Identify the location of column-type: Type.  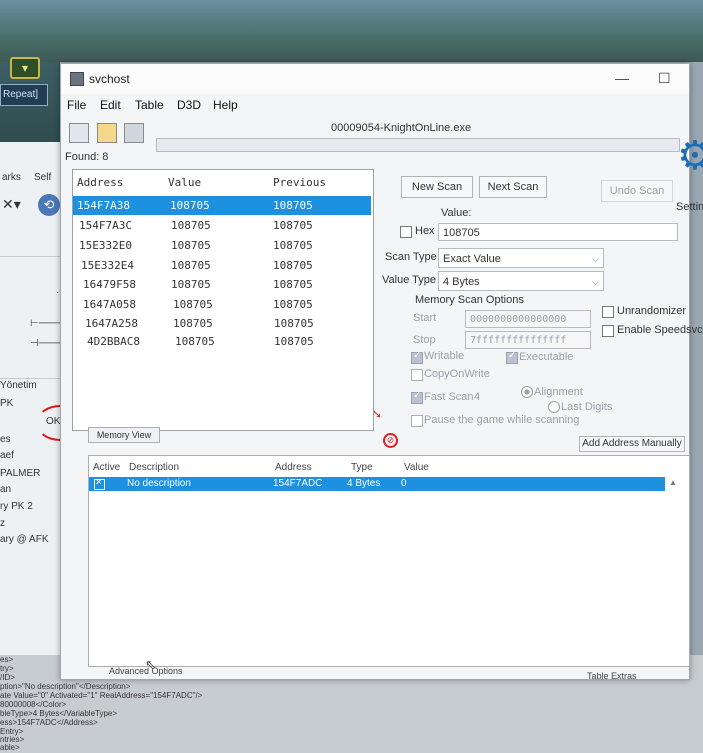
(362, 467).